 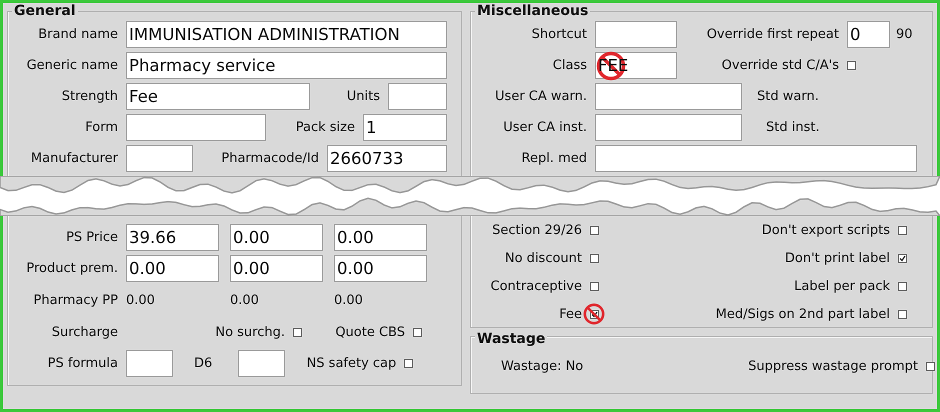 I want to click on input-field: 39.66, so click(x=172, y=237).